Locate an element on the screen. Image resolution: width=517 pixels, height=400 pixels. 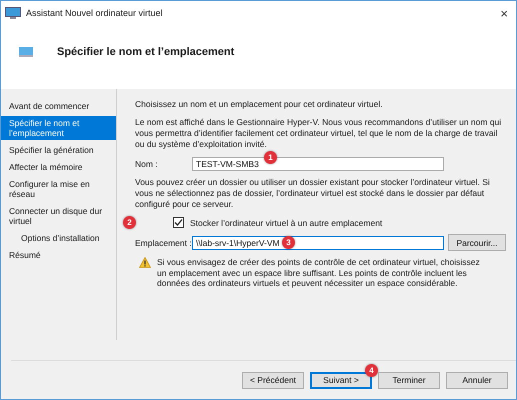
sidebar-item: Affecter la mémoire is located at coordinates (58, 167).